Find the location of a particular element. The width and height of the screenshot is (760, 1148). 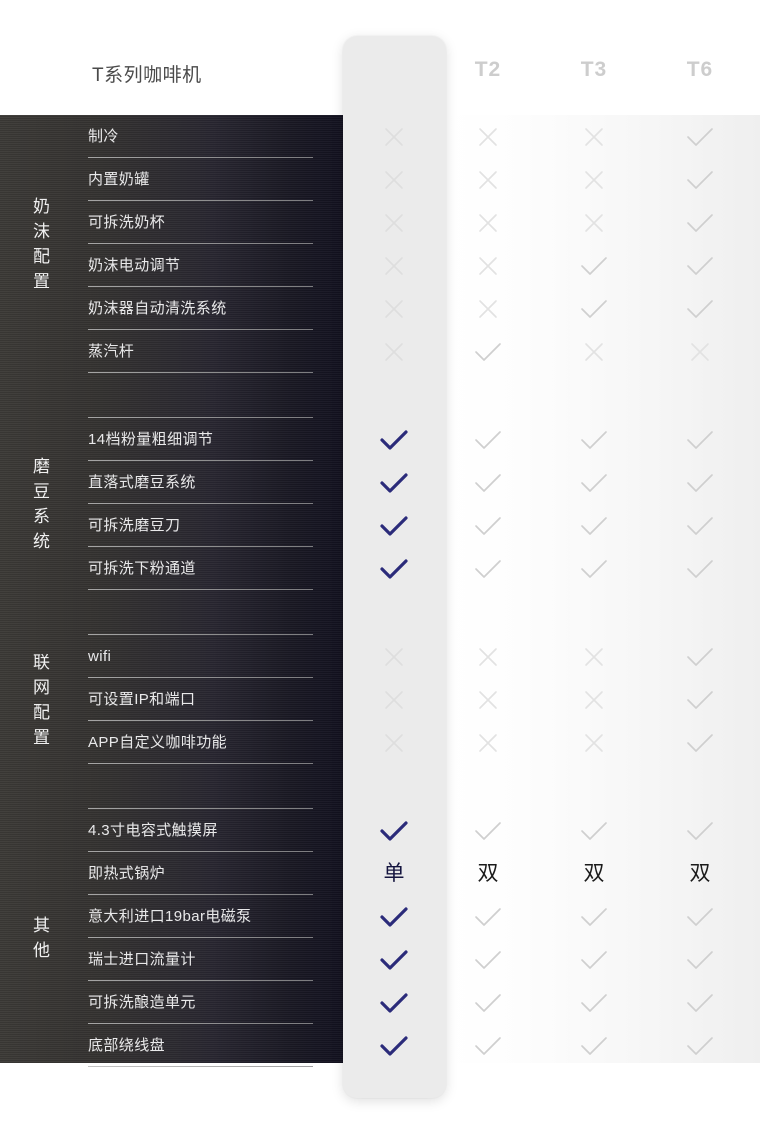

feature-label: 瑞士进口流量计 is located at coordinates (142, 959).